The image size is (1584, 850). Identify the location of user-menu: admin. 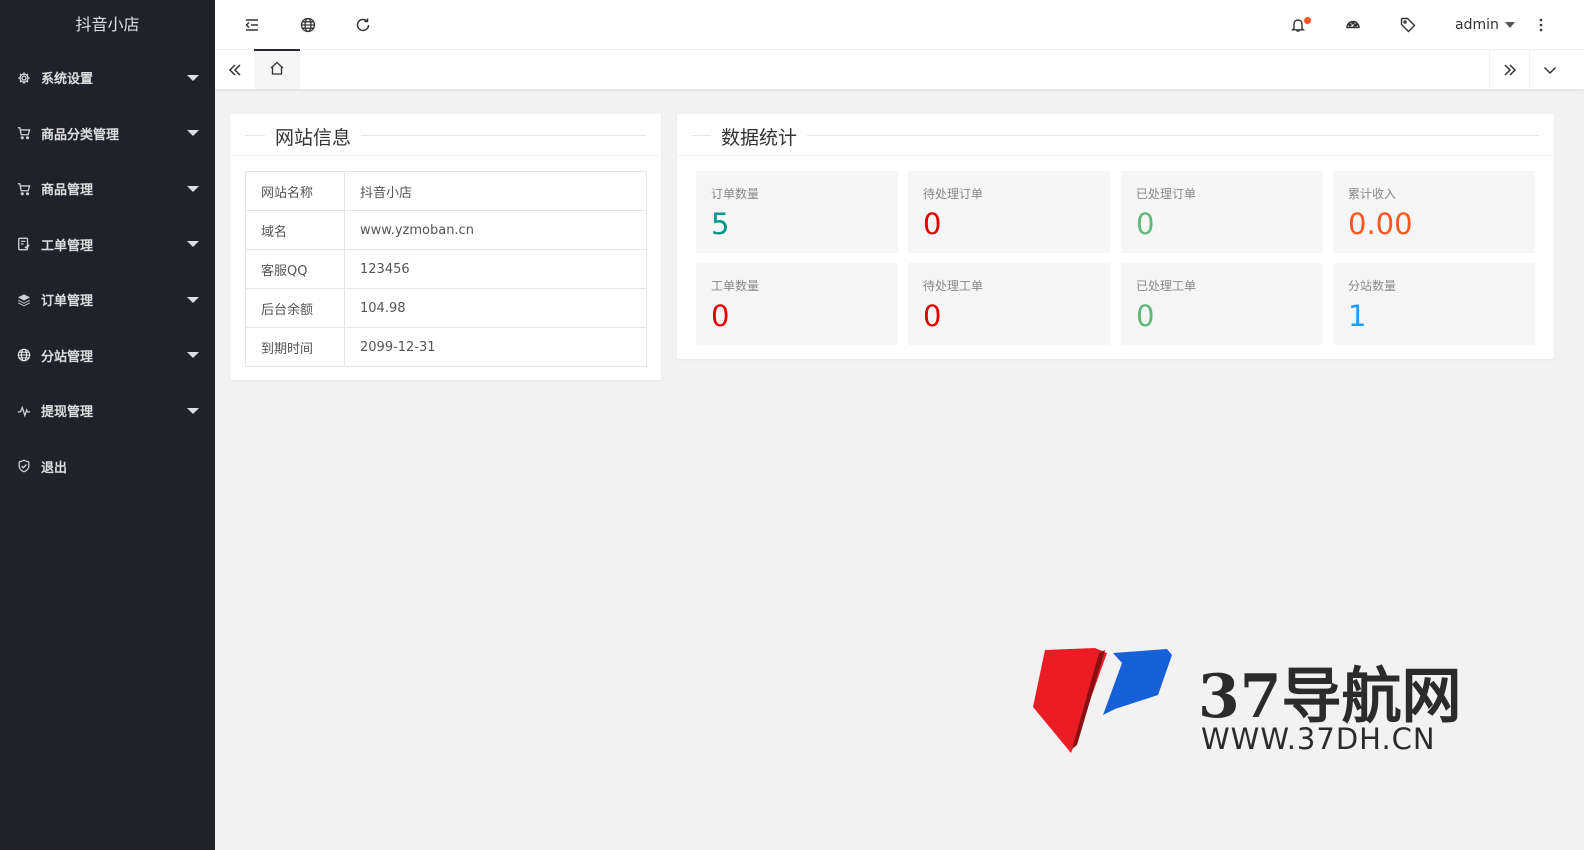
(1485, 25).